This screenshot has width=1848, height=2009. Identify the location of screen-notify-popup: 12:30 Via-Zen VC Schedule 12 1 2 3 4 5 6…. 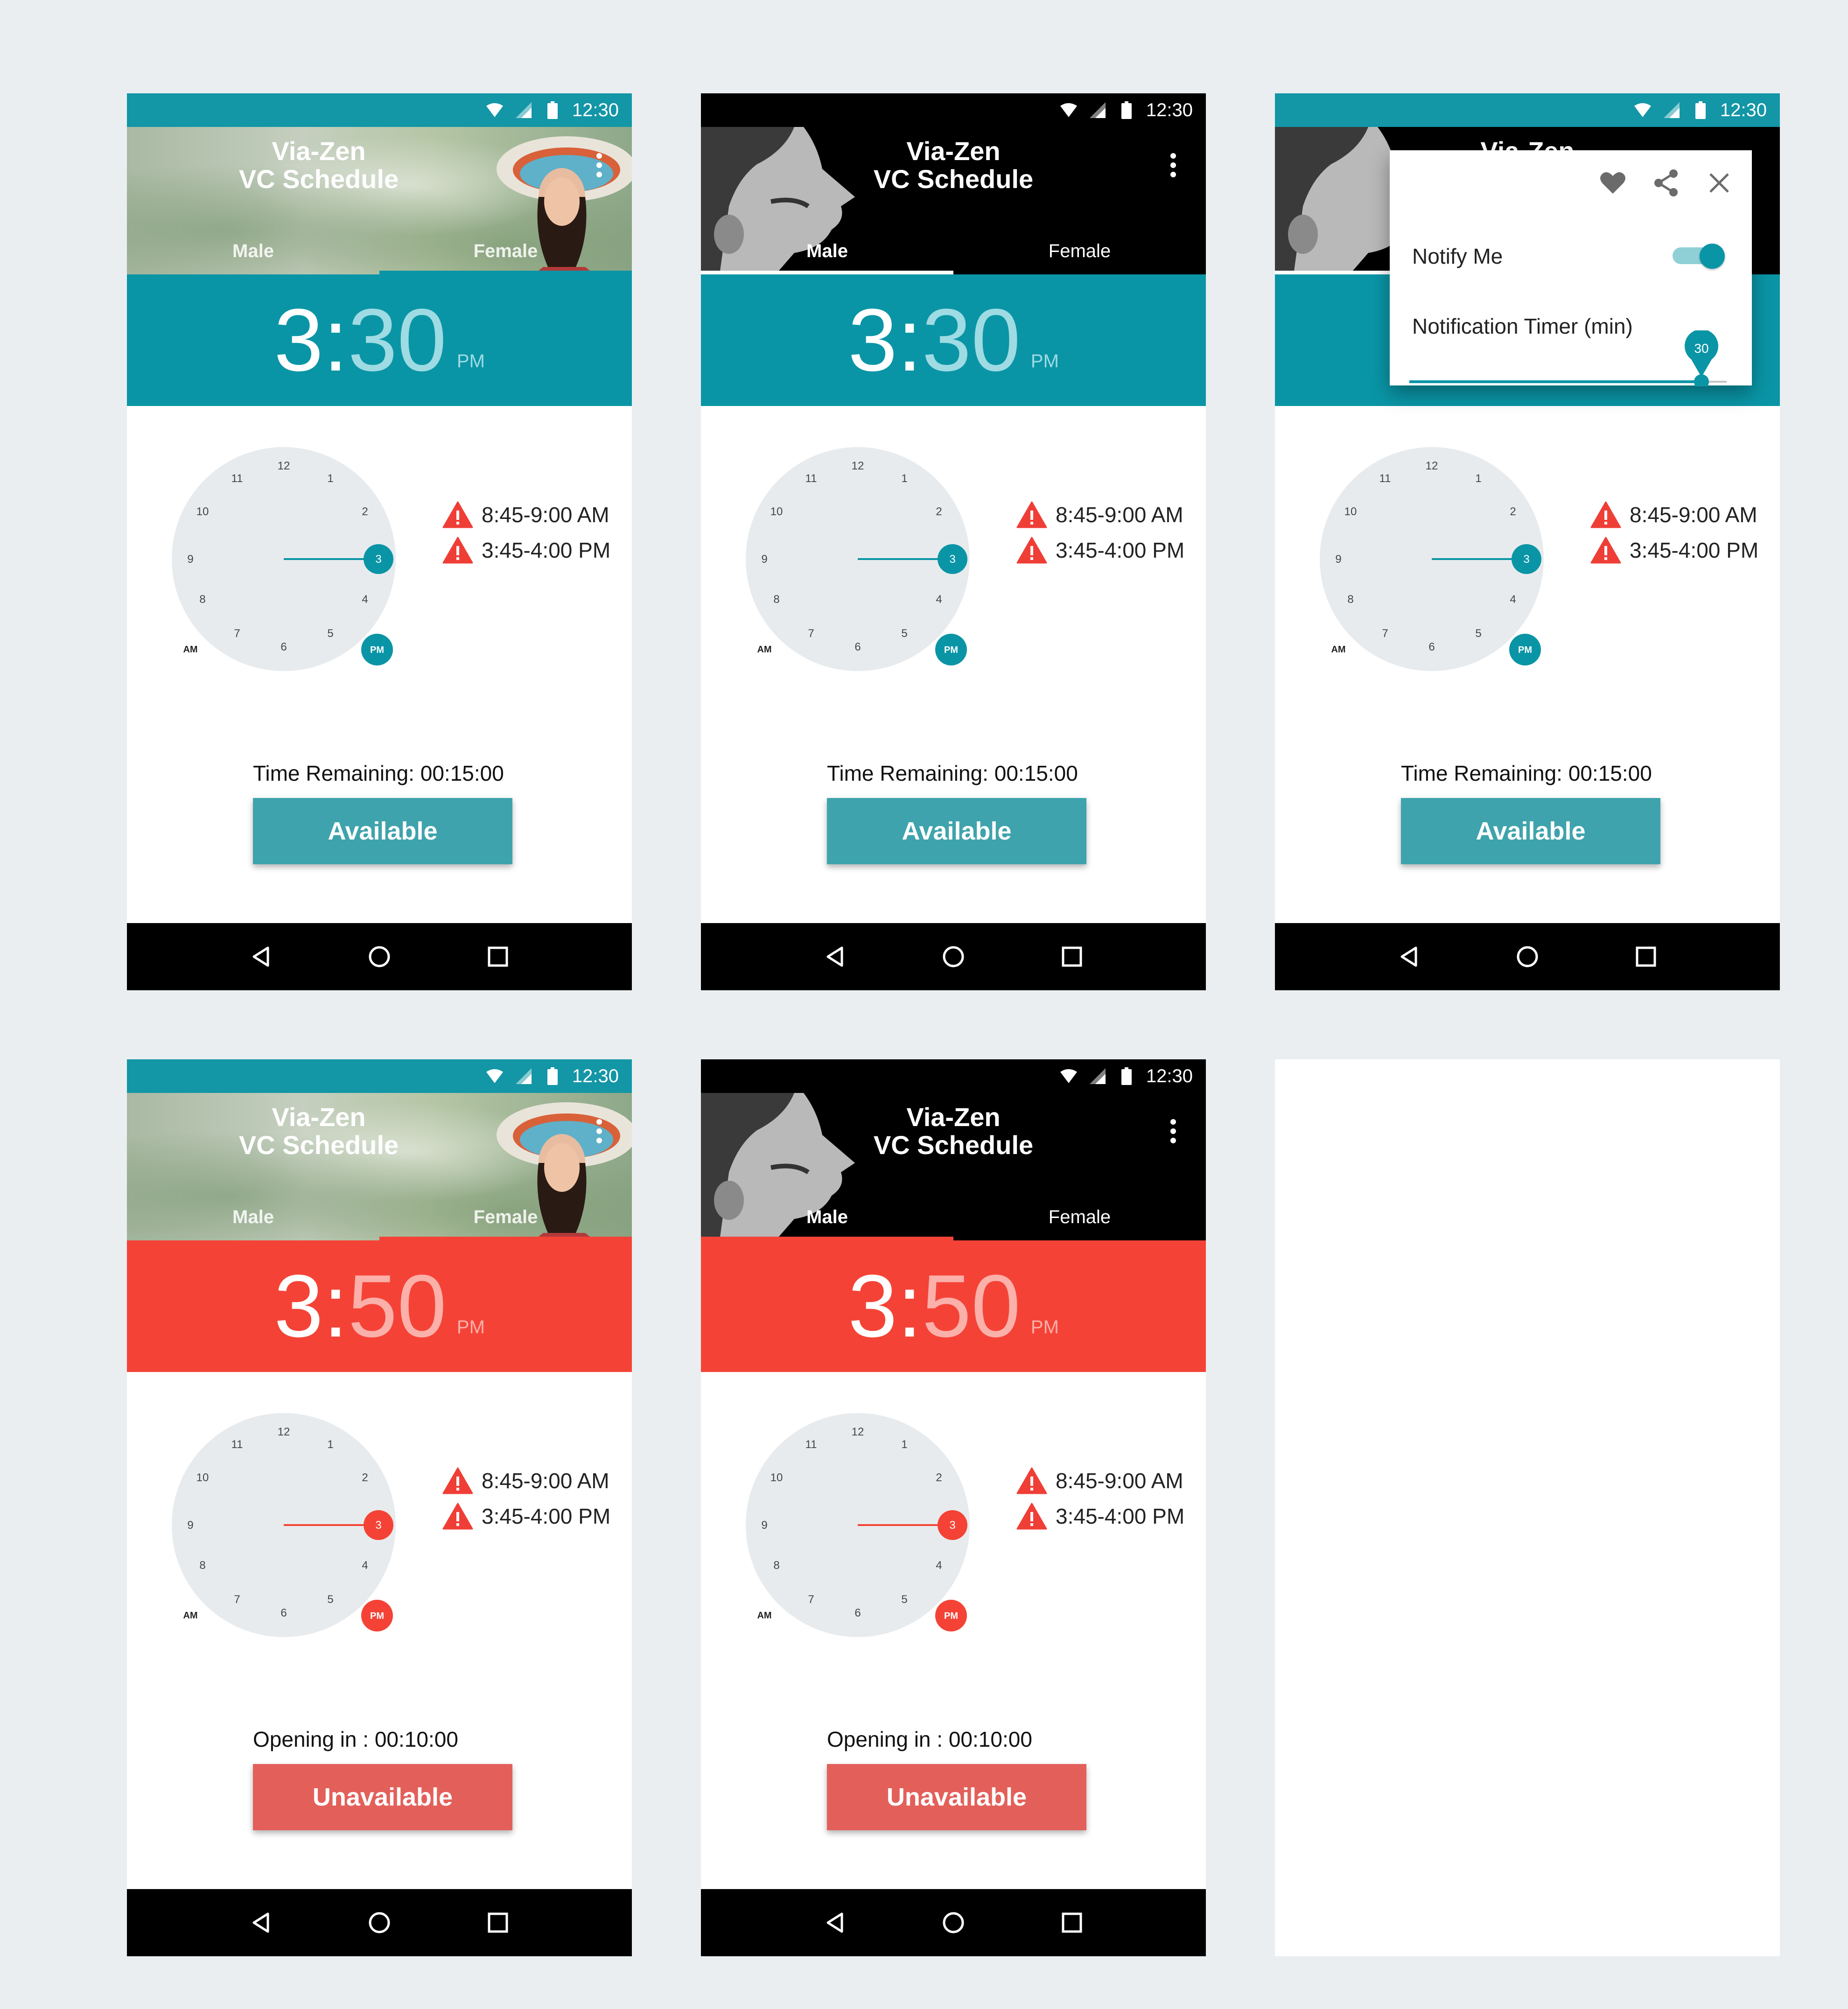
(1527, 541).